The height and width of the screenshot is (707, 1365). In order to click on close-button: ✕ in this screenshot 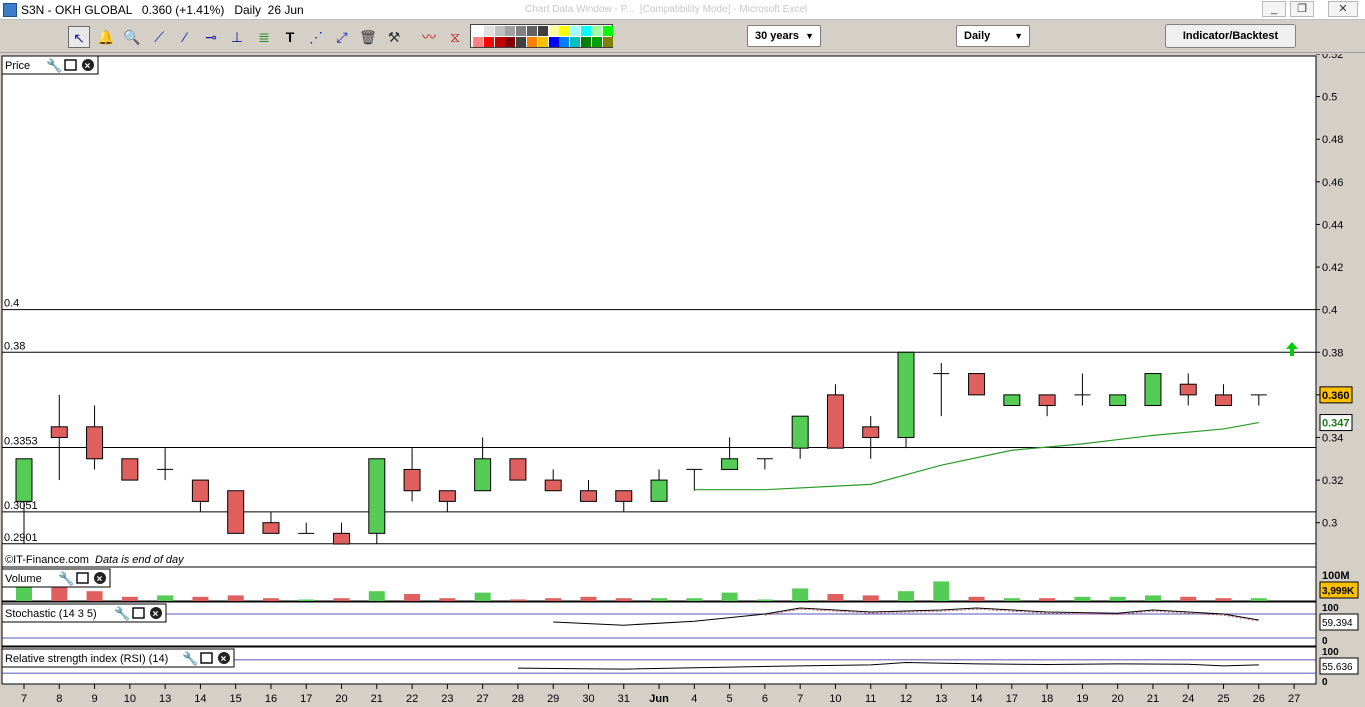, I will do `click(1343, 9)`.